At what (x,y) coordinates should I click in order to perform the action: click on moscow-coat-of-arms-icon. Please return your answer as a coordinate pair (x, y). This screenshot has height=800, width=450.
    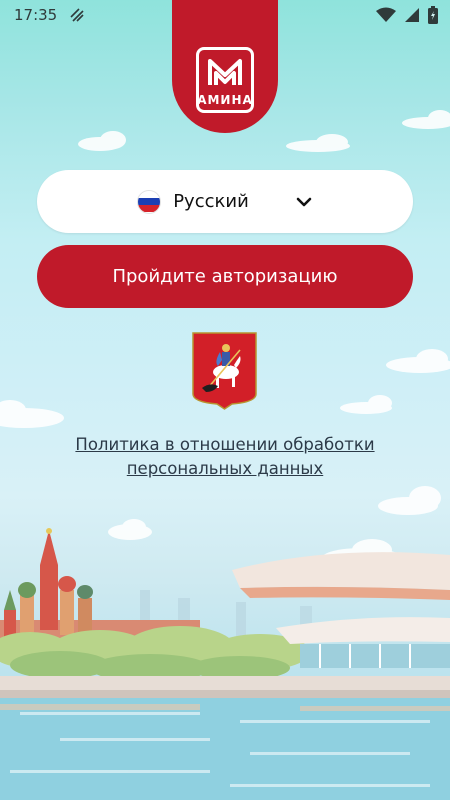
    Looking at the image, I should click on (224, 371).